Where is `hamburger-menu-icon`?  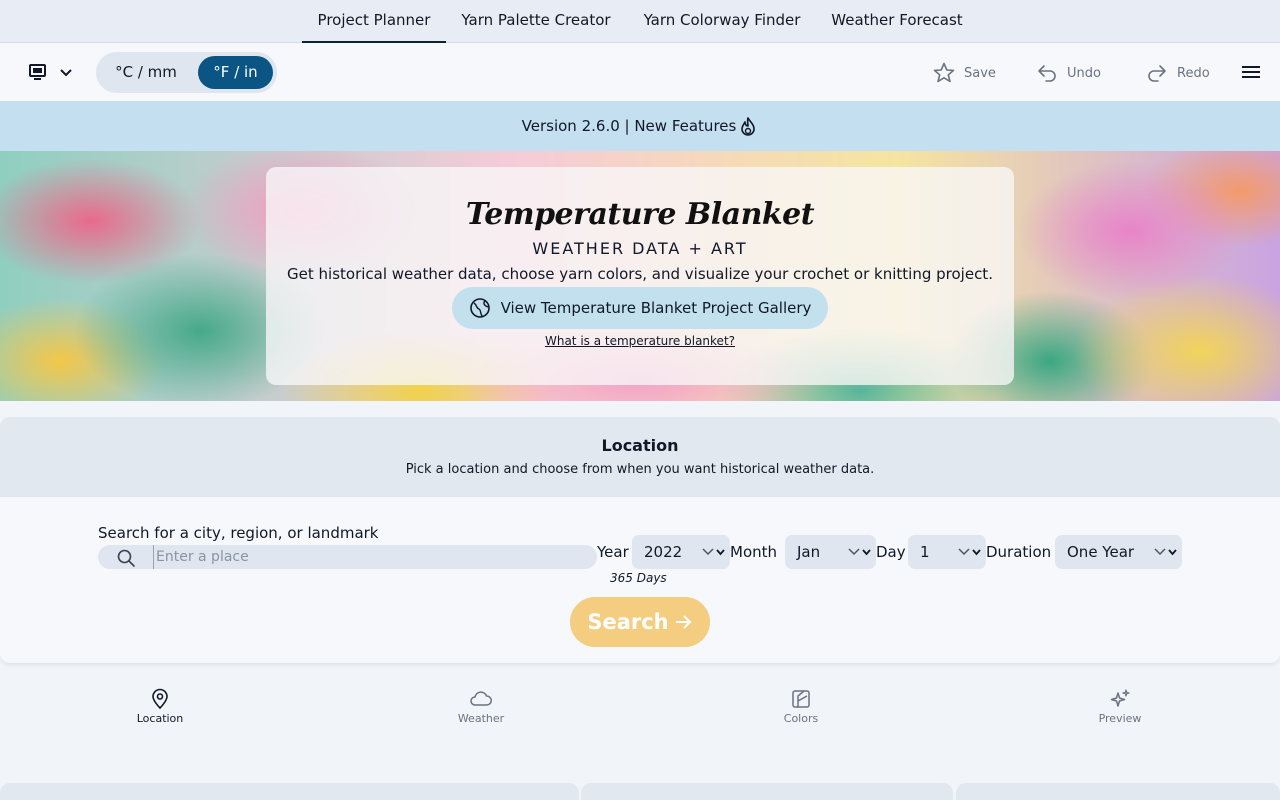 hamburger-menu-icon is located at coordinates (1251, 72).